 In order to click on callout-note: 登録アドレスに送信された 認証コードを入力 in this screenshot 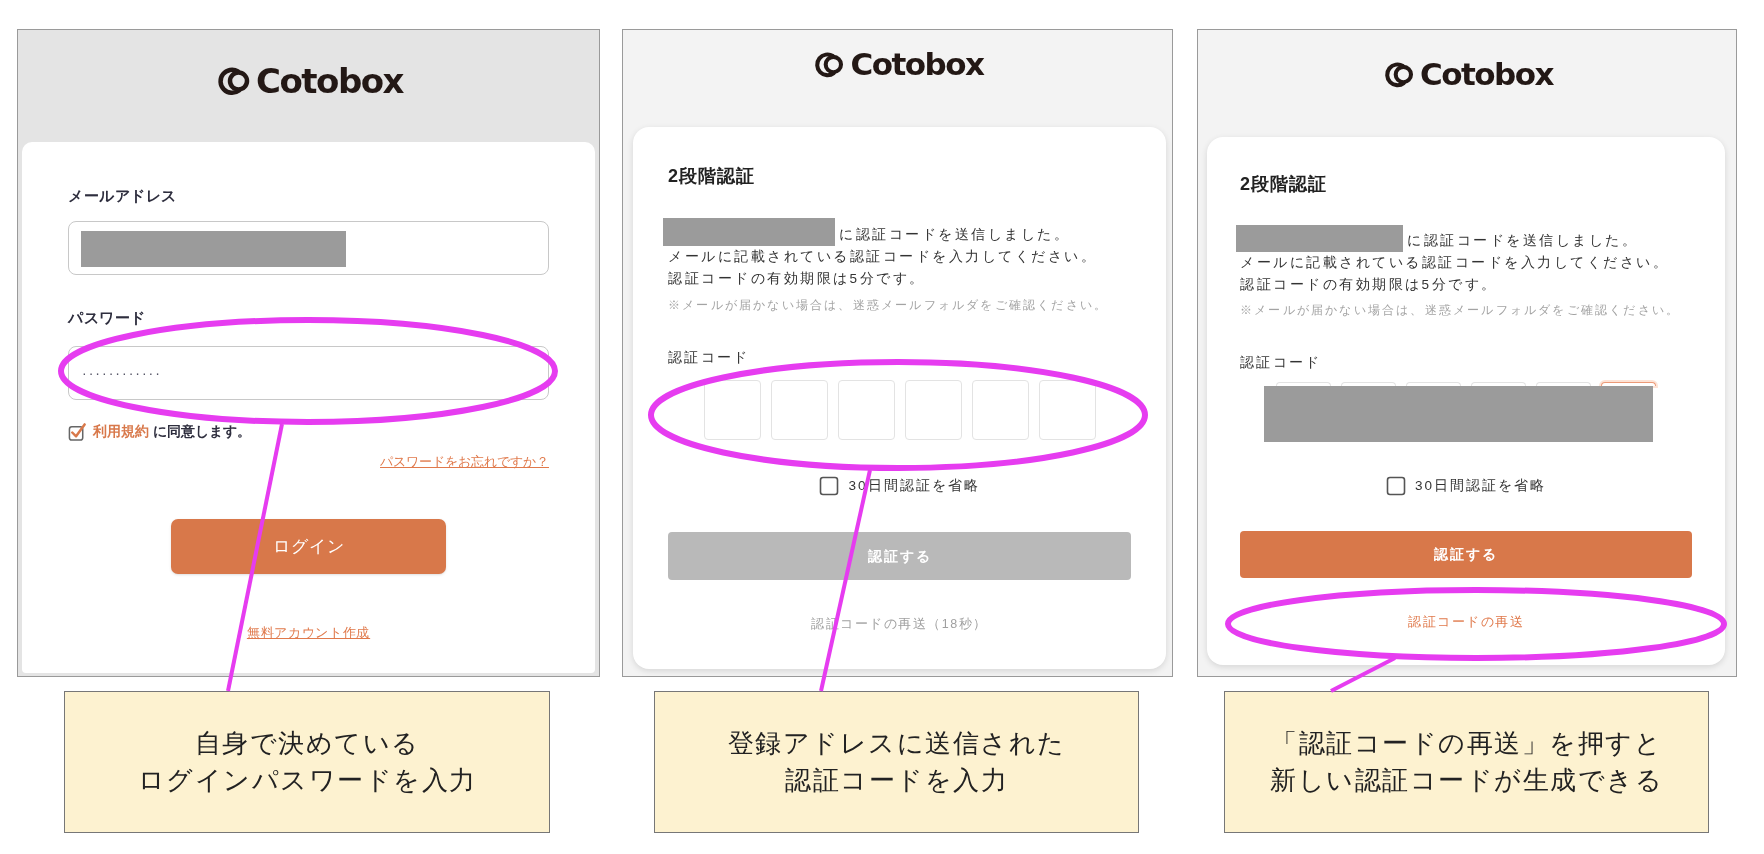, I will do `click(896, 762)`.